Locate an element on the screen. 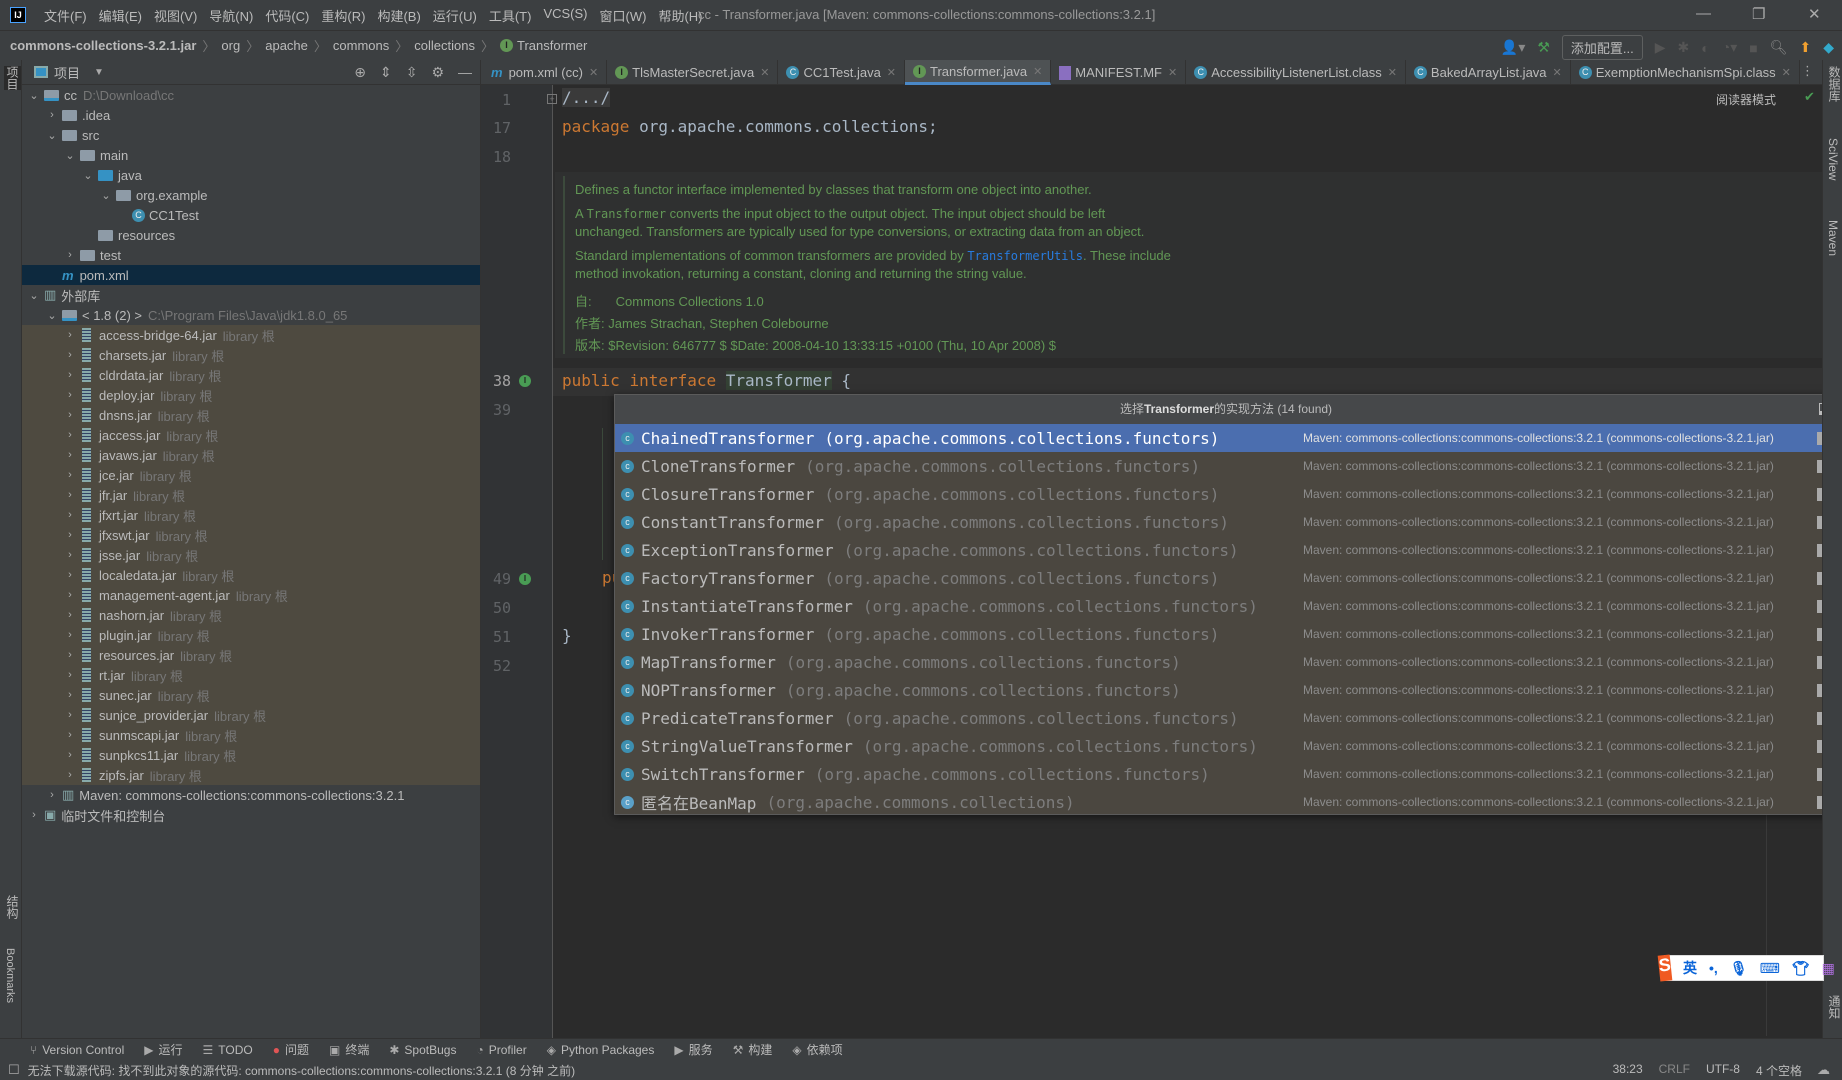  tree-item-jar: › localedata.jar library 根 is located at coordinates (251, 575).